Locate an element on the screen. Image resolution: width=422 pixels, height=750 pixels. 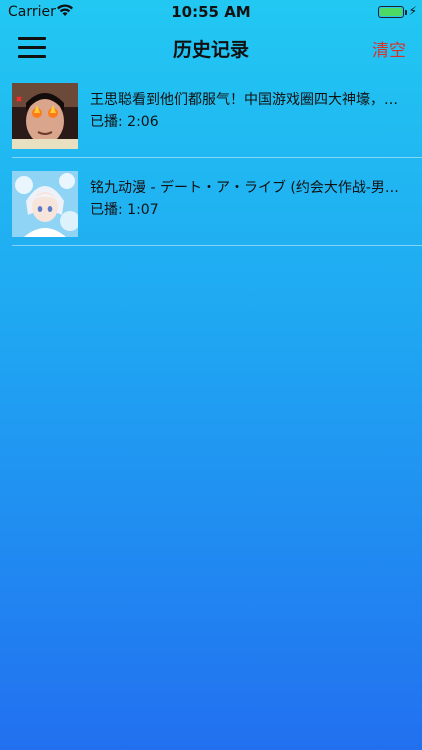
anime-character-thumbnail-icon is located at coordinates (45, 204).